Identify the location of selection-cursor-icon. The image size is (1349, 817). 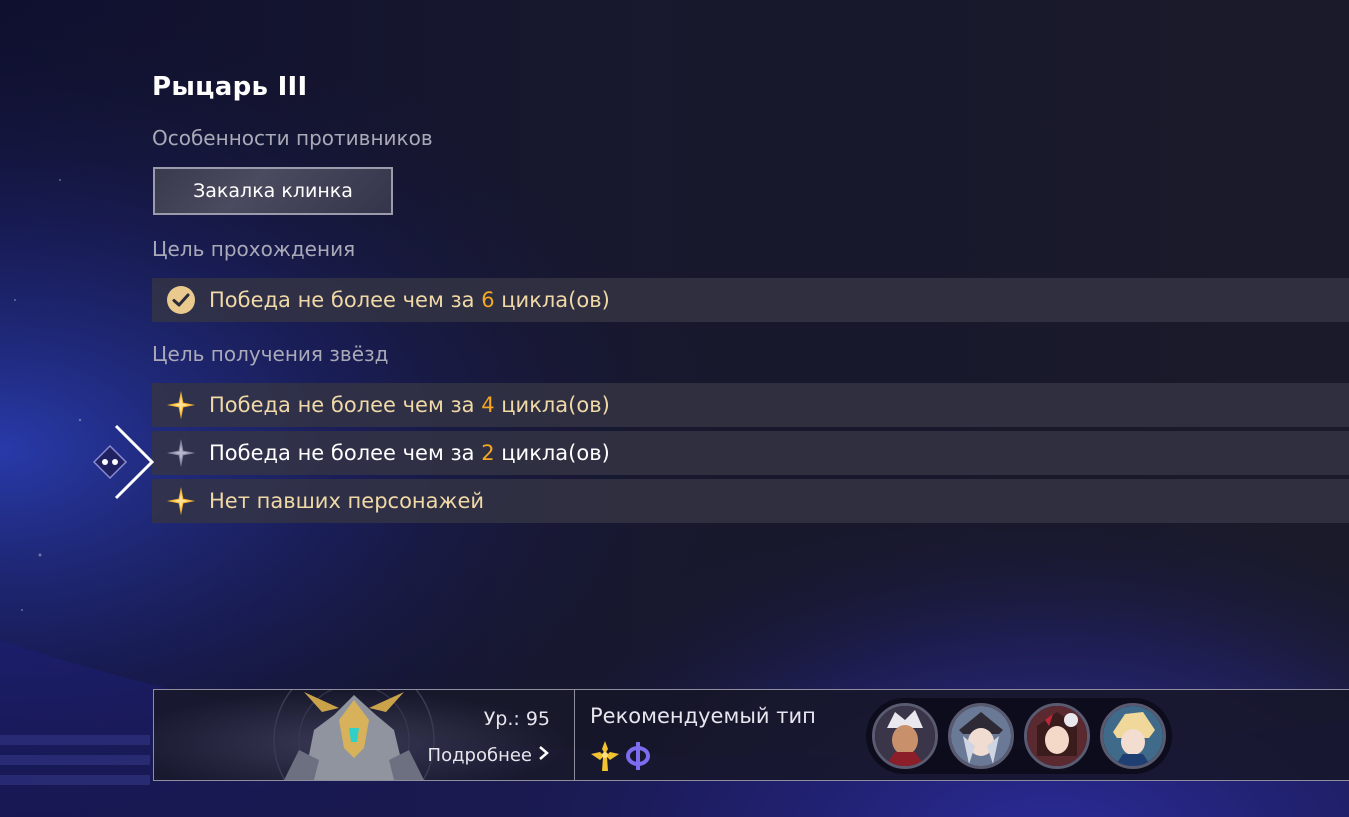
(124, 462).